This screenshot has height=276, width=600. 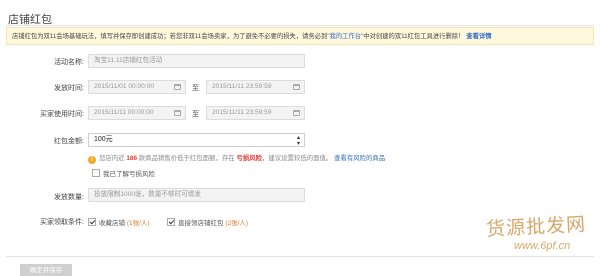 I want to click on issue-start-value: 2015/11/01 00:00:00, so click(x=124, y=86).